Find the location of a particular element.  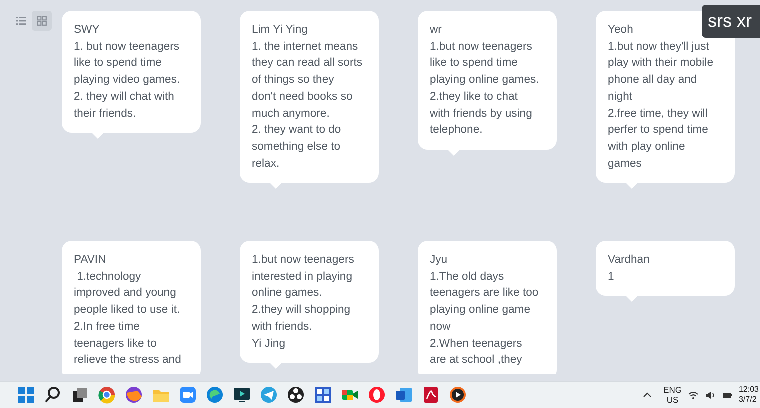

record-icon is located at coordinates (296, 395).